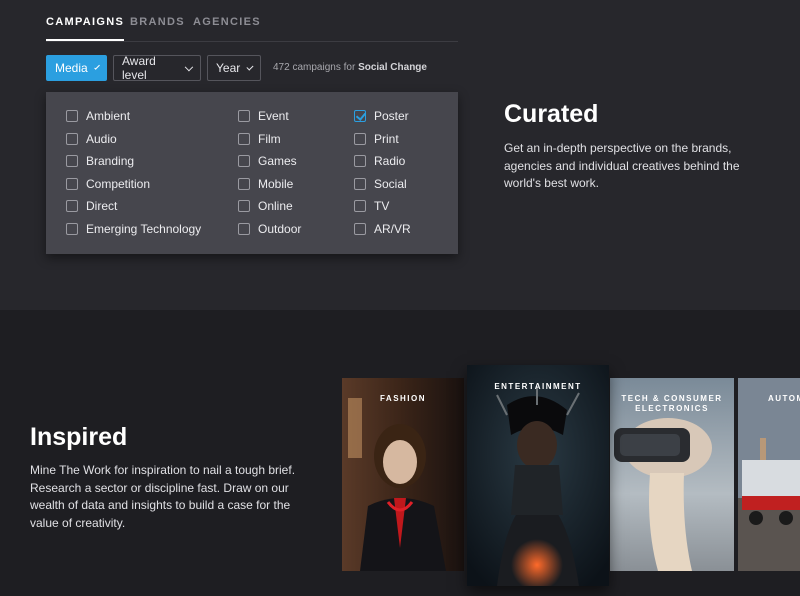  Describe the element at coordinates (392, 67) in the screenshot. I see `campaign-count-topic: Social Change` at that location.